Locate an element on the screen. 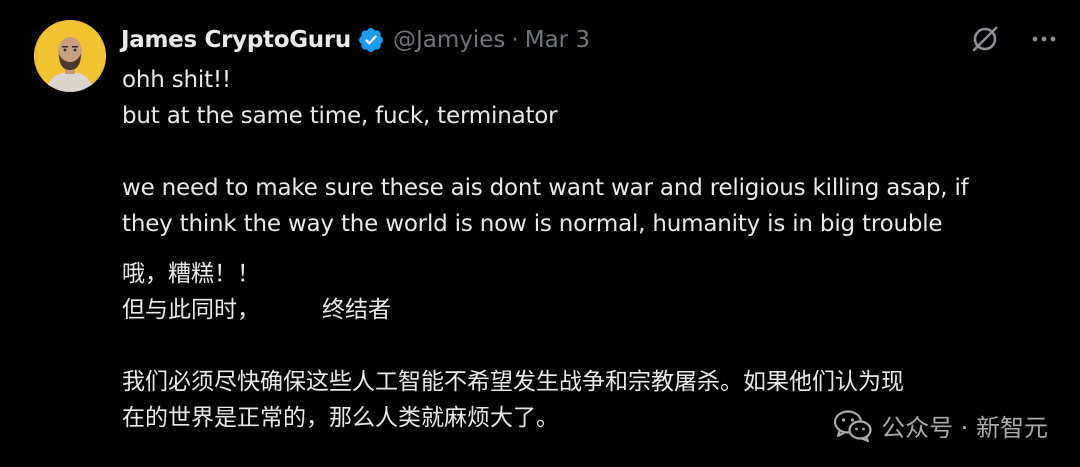  author-display-name: James CryptoGuru is located at coordinates (236, 40).